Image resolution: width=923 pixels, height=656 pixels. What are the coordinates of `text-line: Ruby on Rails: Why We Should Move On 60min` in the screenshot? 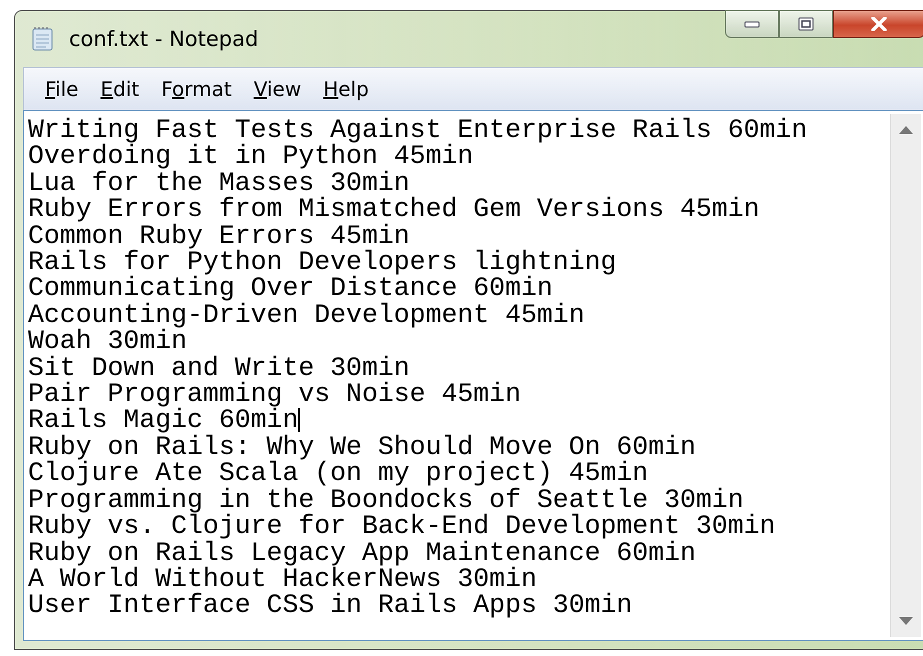 It's located at (362, 447).